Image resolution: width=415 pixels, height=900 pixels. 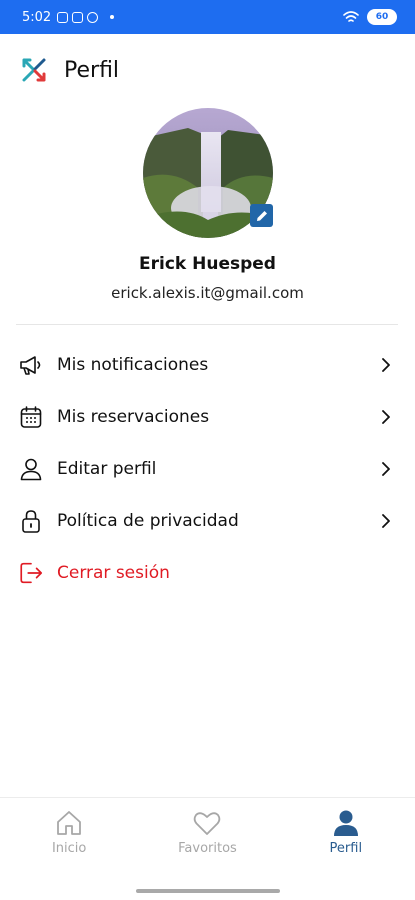 I want to click on menu-item-privacy-policy: Política de privacidad, so click(x=207, y=521).